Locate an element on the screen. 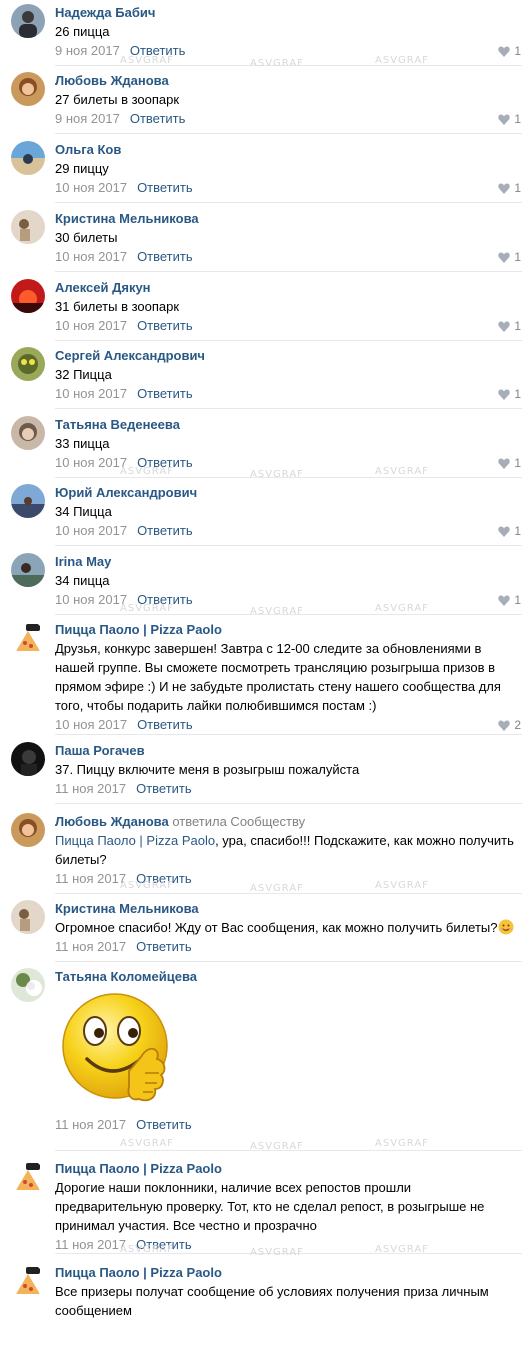  comment-item: Irina May 34 пицца 10 ноя 2017 Ответить 1 is located at coordinates (265, 584).